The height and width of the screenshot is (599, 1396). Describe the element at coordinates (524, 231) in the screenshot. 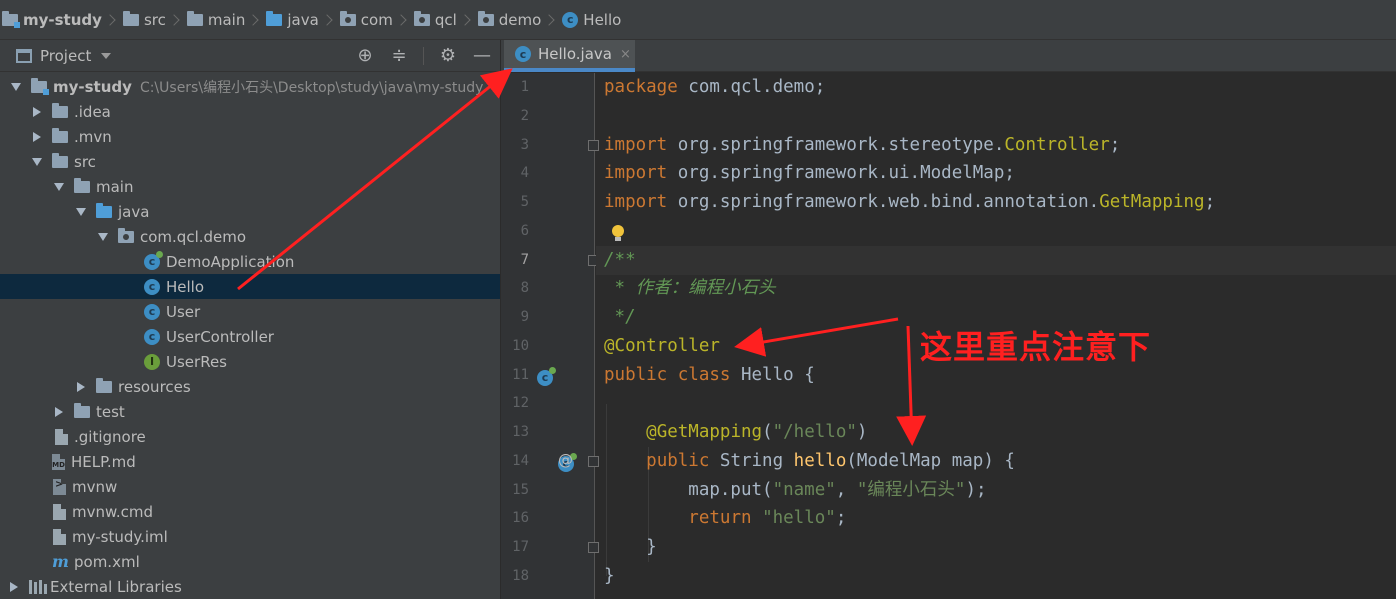

I see `line-number: 6` at that location.